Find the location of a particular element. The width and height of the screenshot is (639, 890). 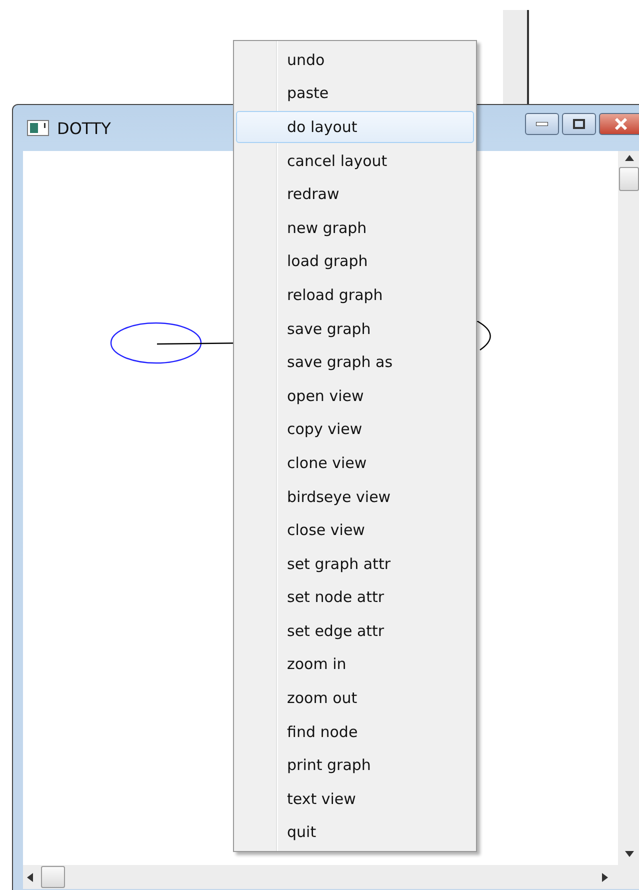

close-icon is located at coordinates (621, 124).